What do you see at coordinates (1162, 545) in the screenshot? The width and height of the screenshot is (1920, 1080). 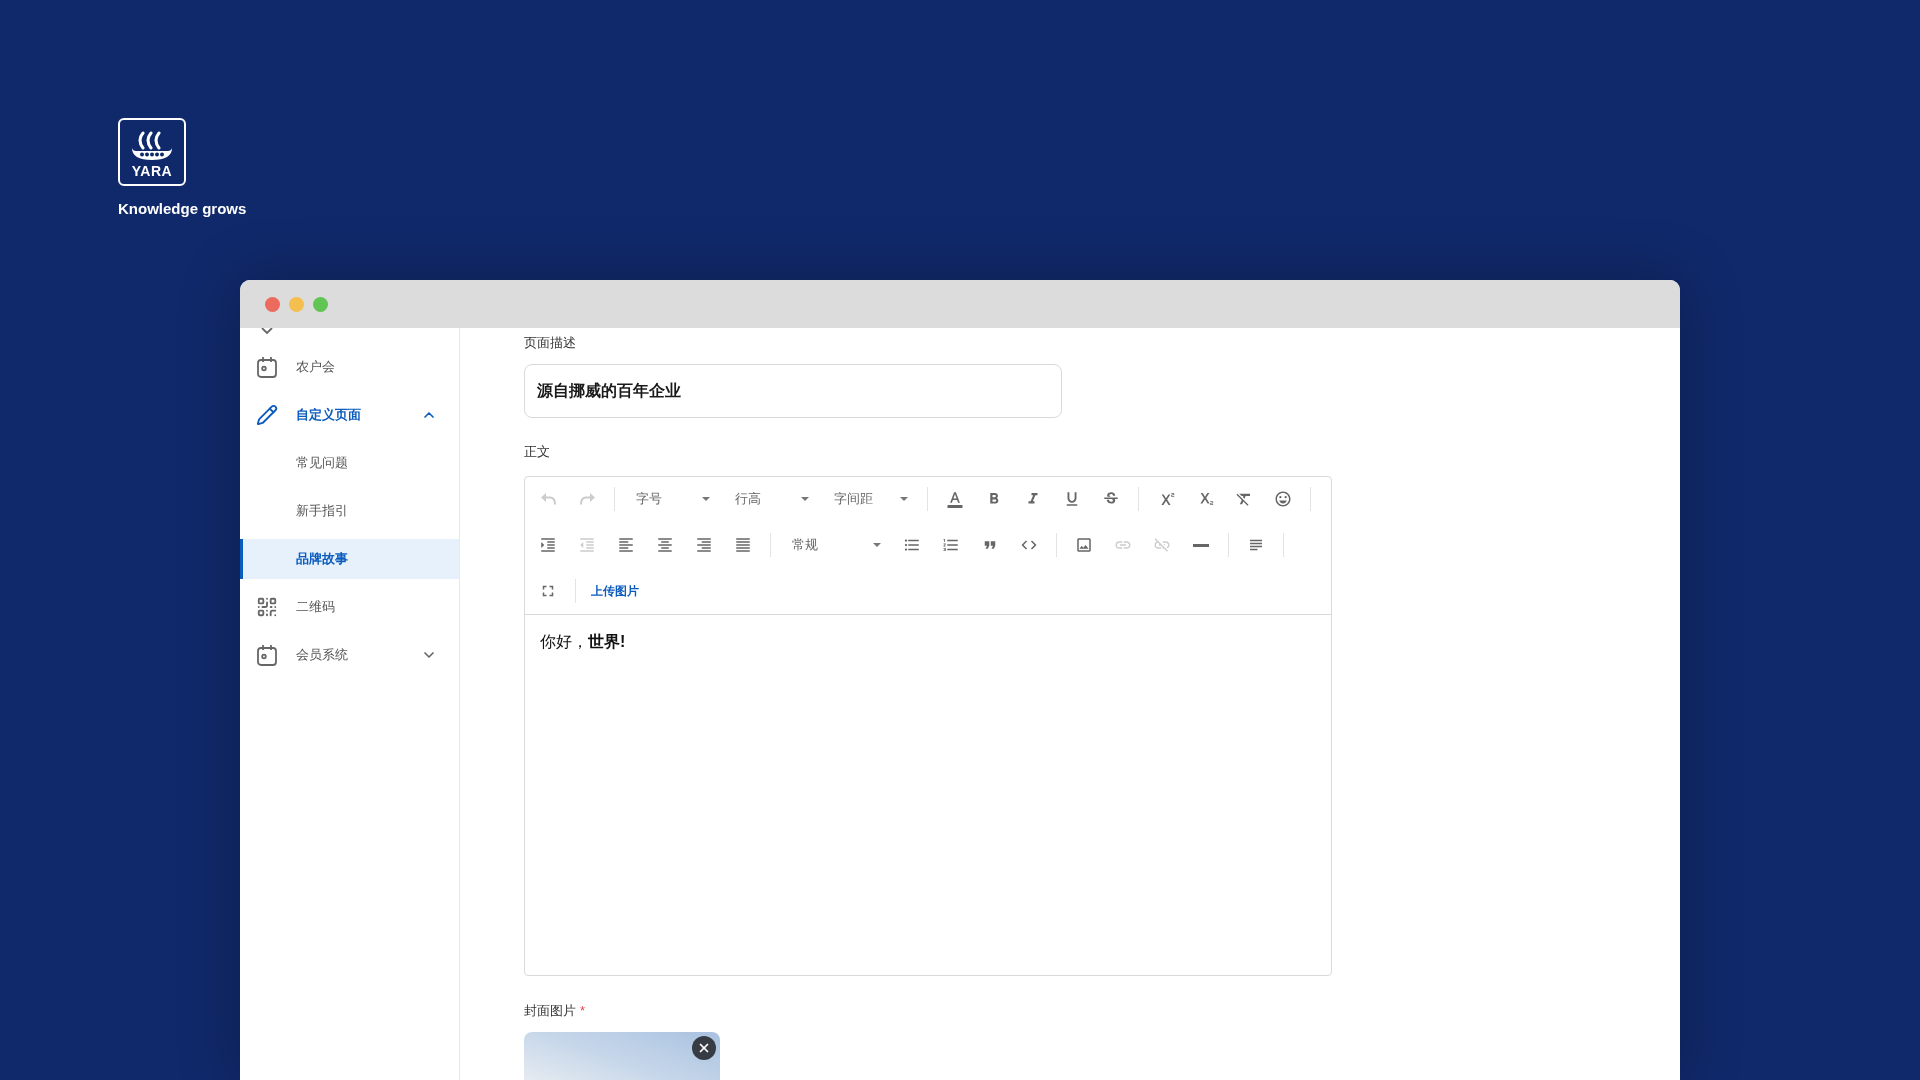 I see `unlink-icon` at bounding box center [1162, 545].